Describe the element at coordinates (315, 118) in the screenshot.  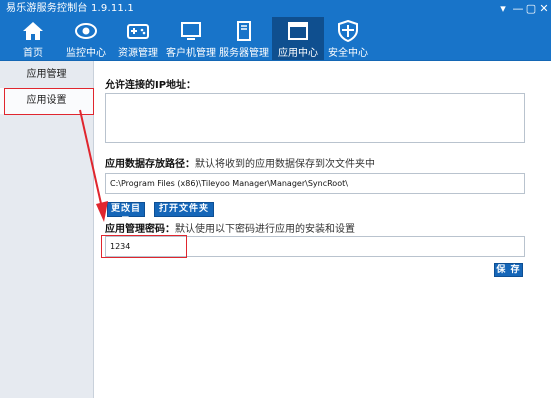
I see `allowed-ip-textarea` at that location.